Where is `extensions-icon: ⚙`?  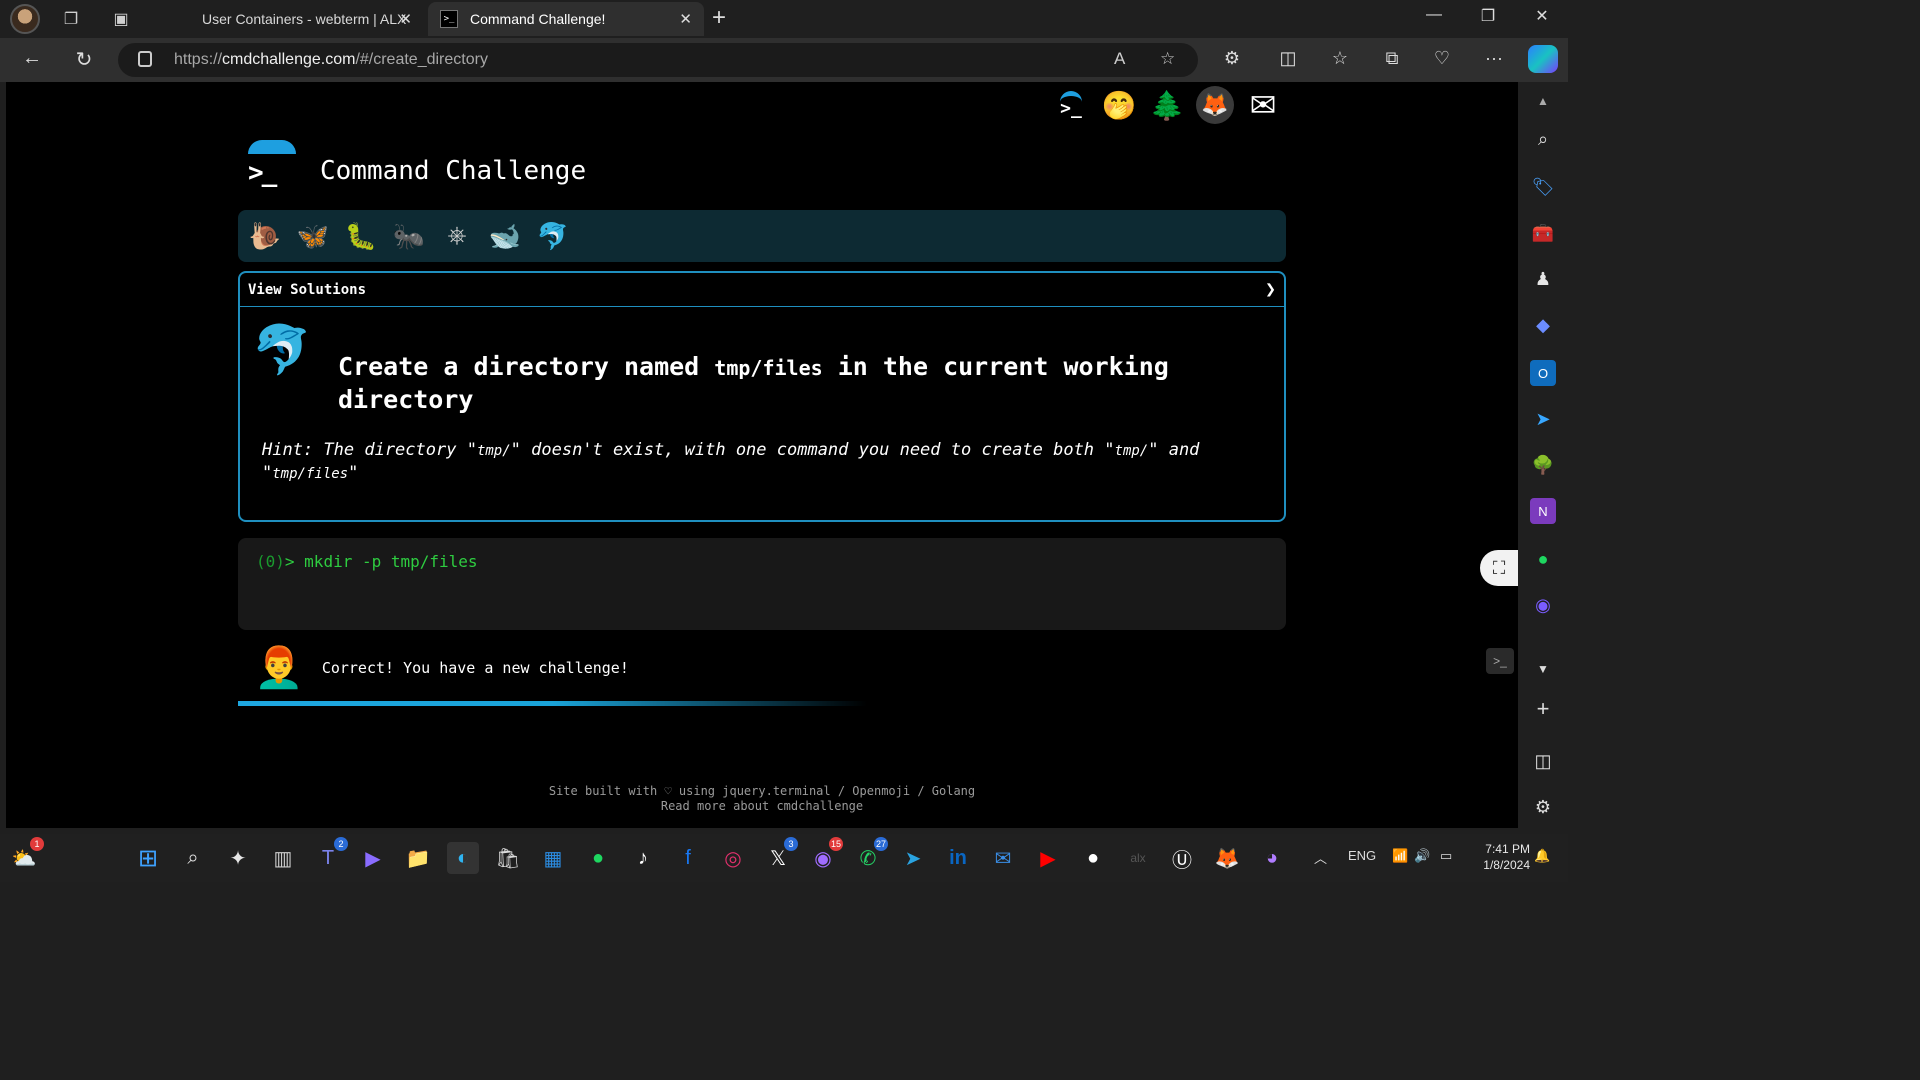
extensions-icon: ⚙ is located at coordinates (1232, 58).